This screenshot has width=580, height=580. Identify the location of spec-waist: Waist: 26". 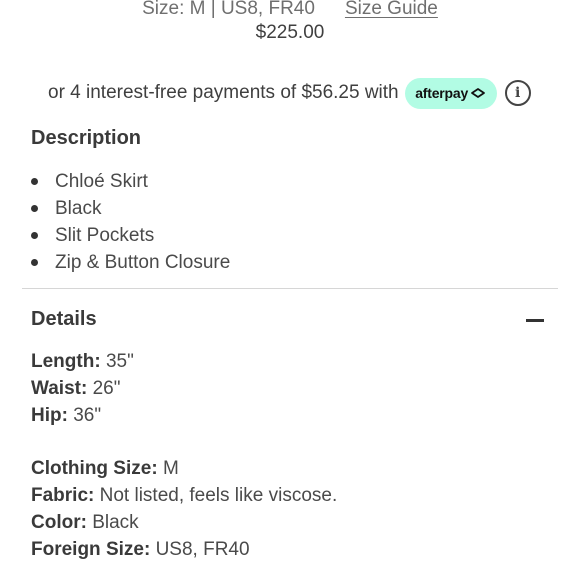
(76, 388).